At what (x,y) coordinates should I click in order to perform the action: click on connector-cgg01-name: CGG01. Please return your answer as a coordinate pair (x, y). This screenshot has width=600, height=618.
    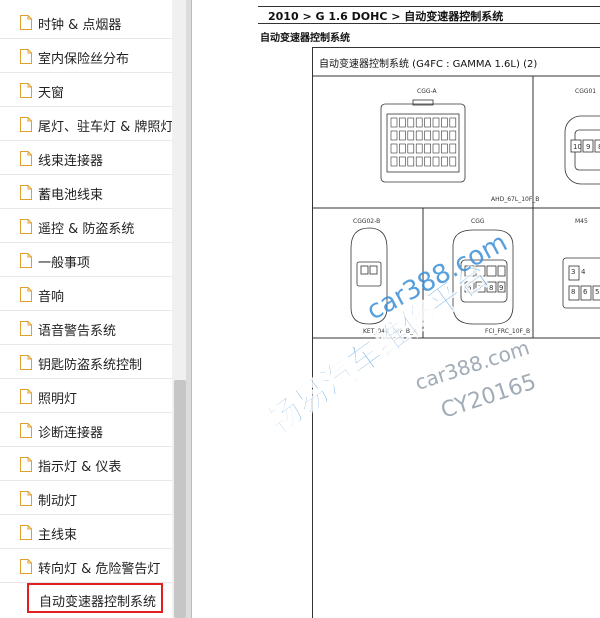
    Looking at the image, I should click on (586, 91).